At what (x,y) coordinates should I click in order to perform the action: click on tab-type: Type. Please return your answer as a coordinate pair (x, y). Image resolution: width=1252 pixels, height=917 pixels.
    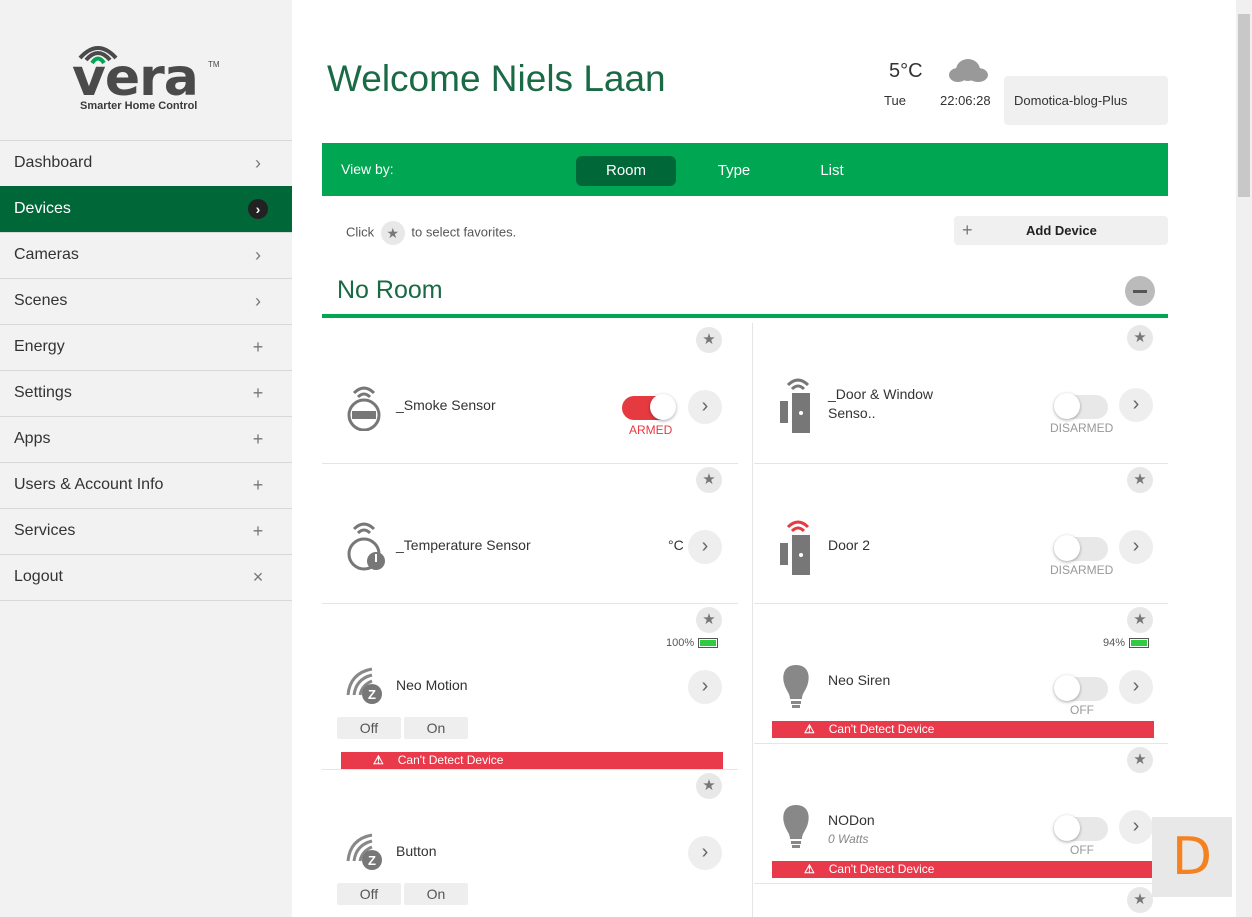
    Looking at the image, I should click on (734, 171).